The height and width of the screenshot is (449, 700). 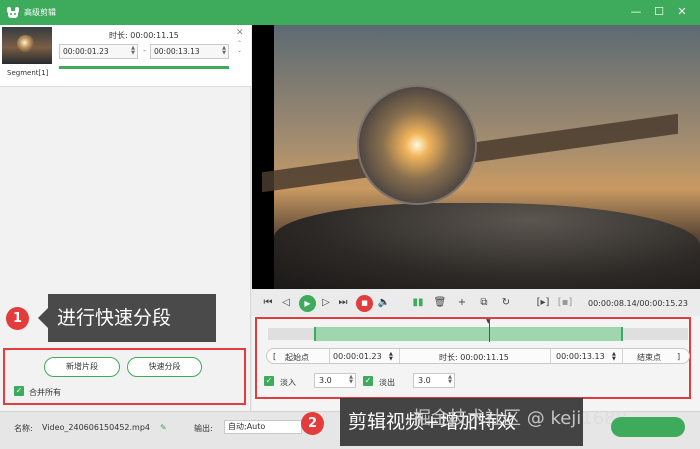 I want to click on maximize-icon: ☐, so click(x=659, y=12).